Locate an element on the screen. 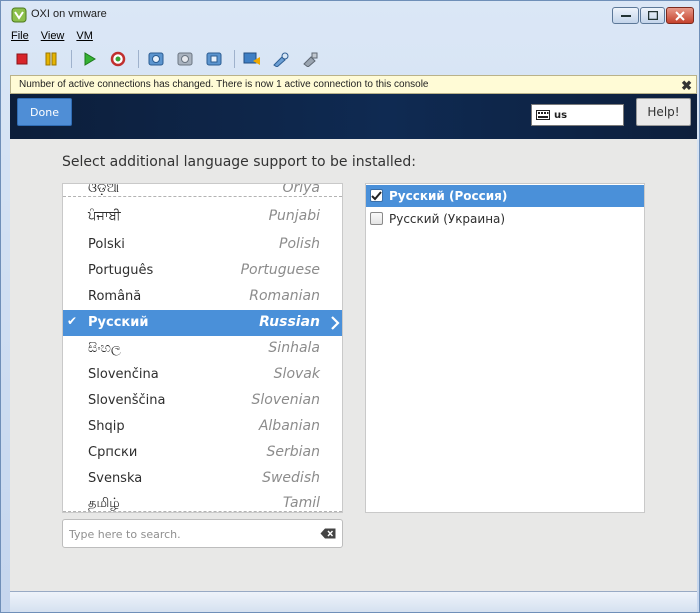  tools-icon is located at coordinates (281, 59).